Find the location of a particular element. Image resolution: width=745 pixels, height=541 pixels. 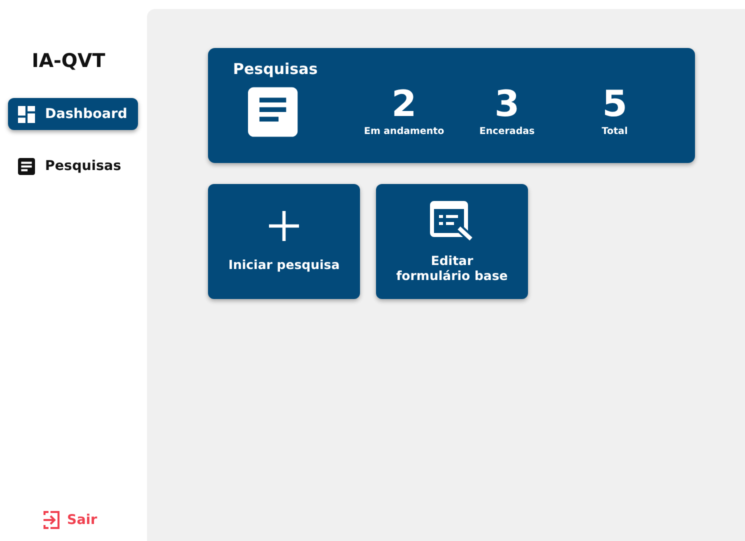

stat-label: Total is located at coordinates (615, 131).